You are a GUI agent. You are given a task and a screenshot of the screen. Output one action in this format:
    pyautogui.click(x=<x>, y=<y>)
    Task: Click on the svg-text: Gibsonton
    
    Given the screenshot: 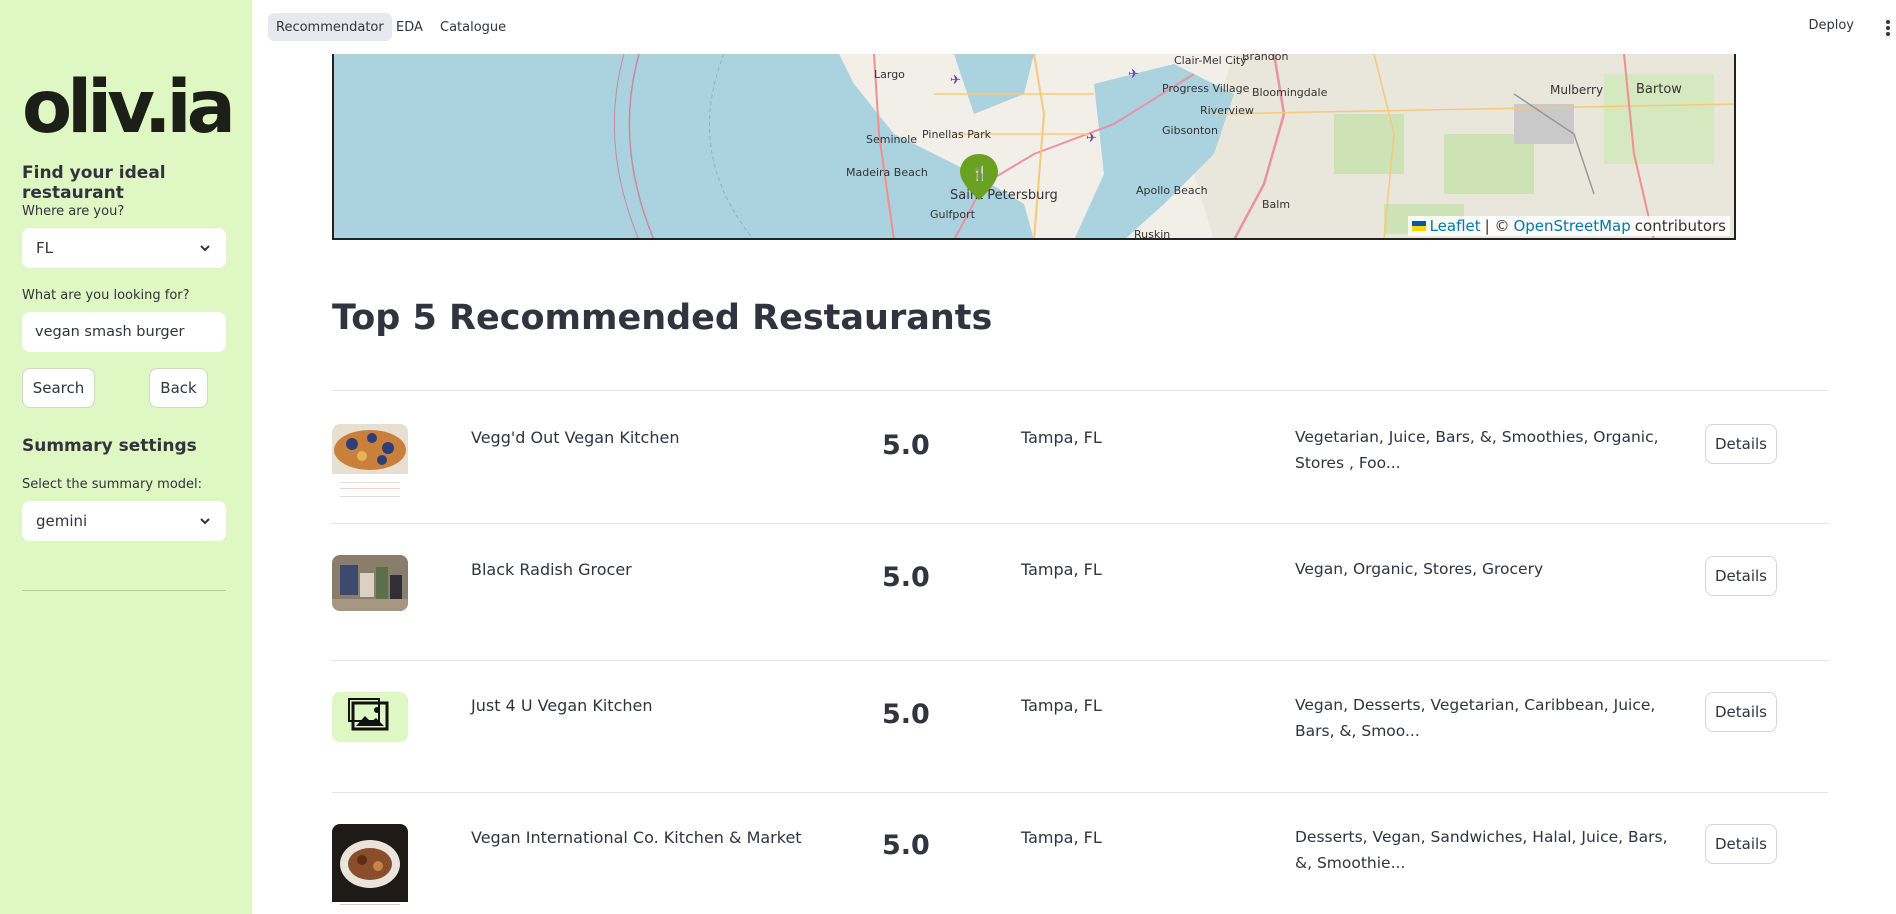 What is the action you would take?
    pyautogui.click(x=1190, y=130)
    